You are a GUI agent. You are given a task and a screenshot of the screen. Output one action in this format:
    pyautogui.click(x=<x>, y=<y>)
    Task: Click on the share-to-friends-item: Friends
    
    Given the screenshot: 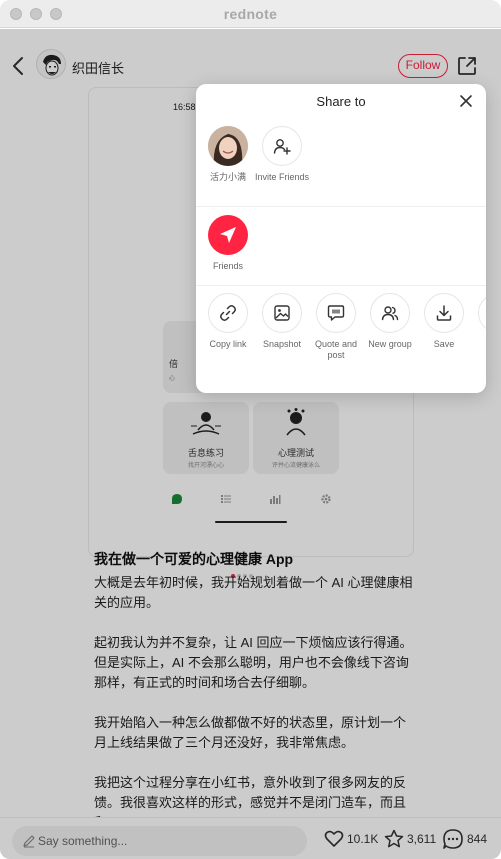 What is the action you would take?
    pyautogui.click(x=228, y=243)
    